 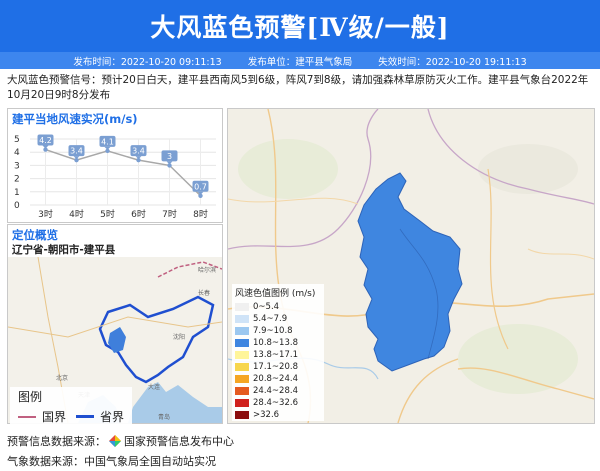 I want to click on wind-legend-item: 20.8~24.4, so click(x=279, y=379).